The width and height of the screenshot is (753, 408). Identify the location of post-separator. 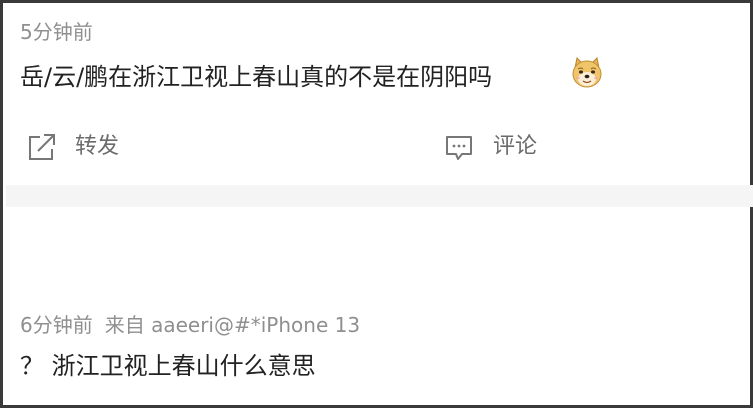
(379, 196).